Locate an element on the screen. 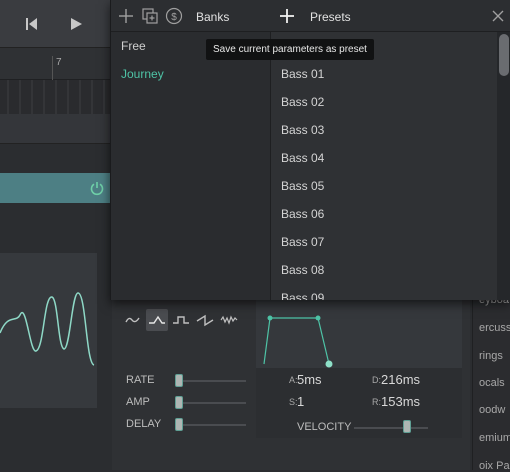  bar-number: 7 is located at coordinates (59, 62).